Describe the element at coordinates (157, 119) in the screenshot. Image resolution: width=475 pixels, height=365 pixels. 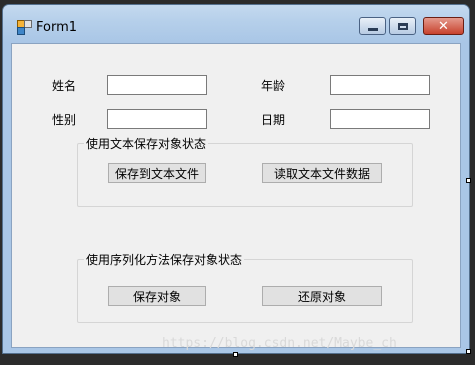
I see `gender-input` at that location.